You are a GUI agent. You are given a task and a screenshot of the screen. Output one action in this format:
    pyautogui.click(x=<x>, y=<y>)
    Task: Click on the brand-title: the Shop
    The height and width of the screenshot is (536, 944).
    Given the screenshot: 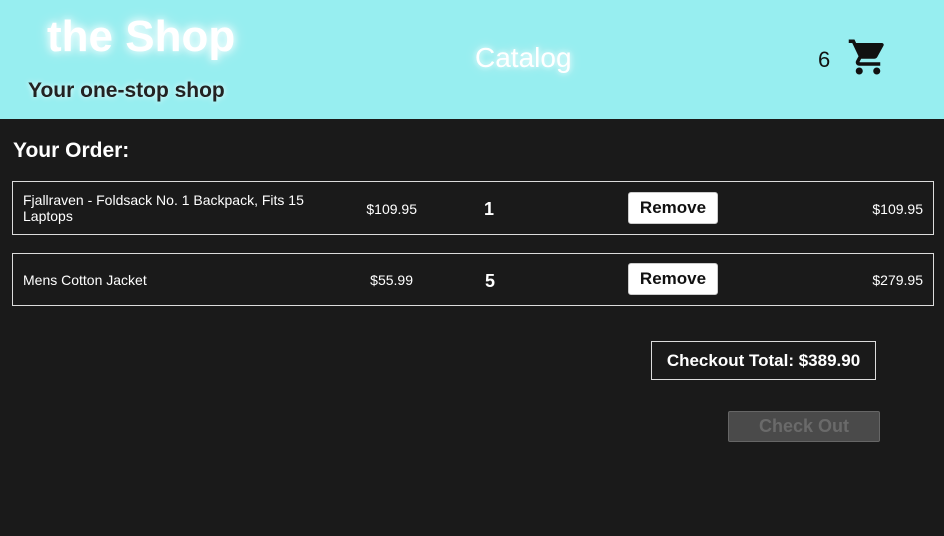 What is the action you would take?
    pyautogui.click(x=141, y=36)
    